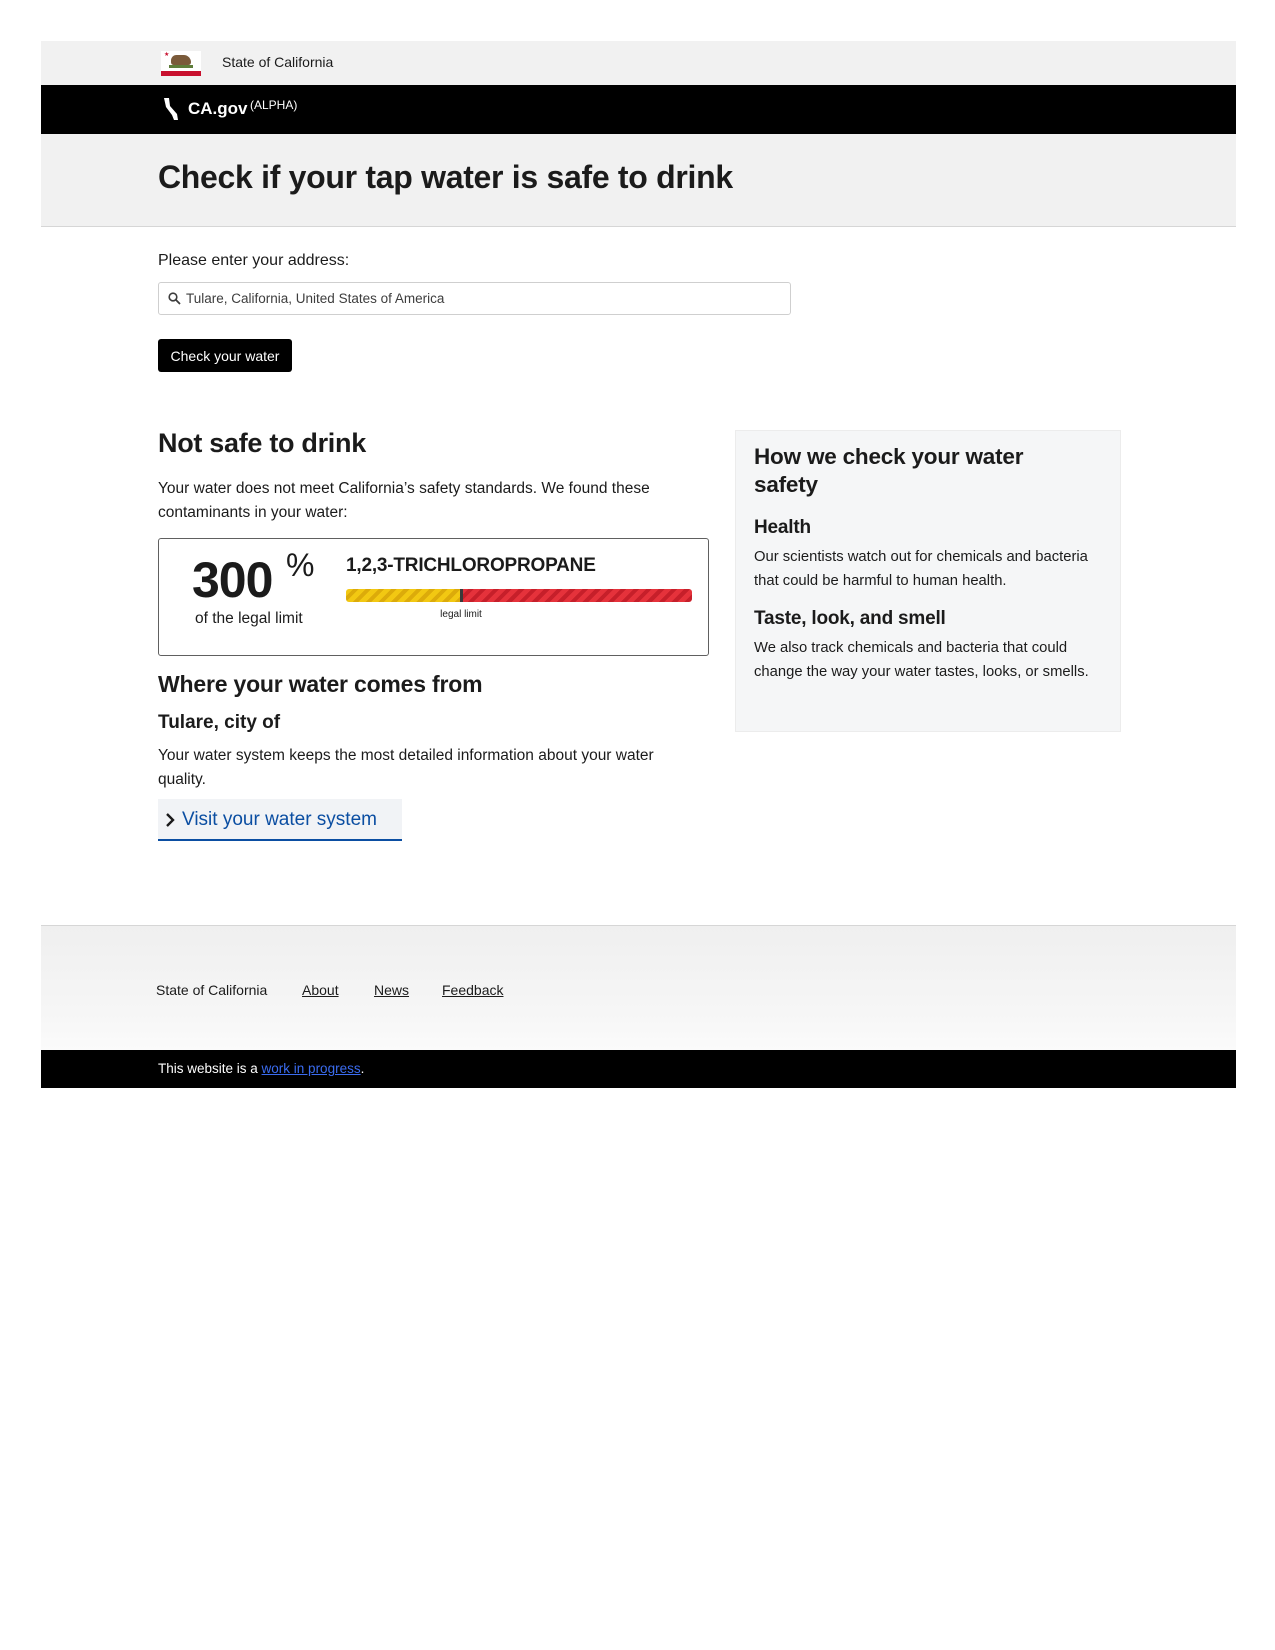 The image size is (1275, 1650). I want to click on title-band: Check if your tap water is safe to drink, so click(638, 180).